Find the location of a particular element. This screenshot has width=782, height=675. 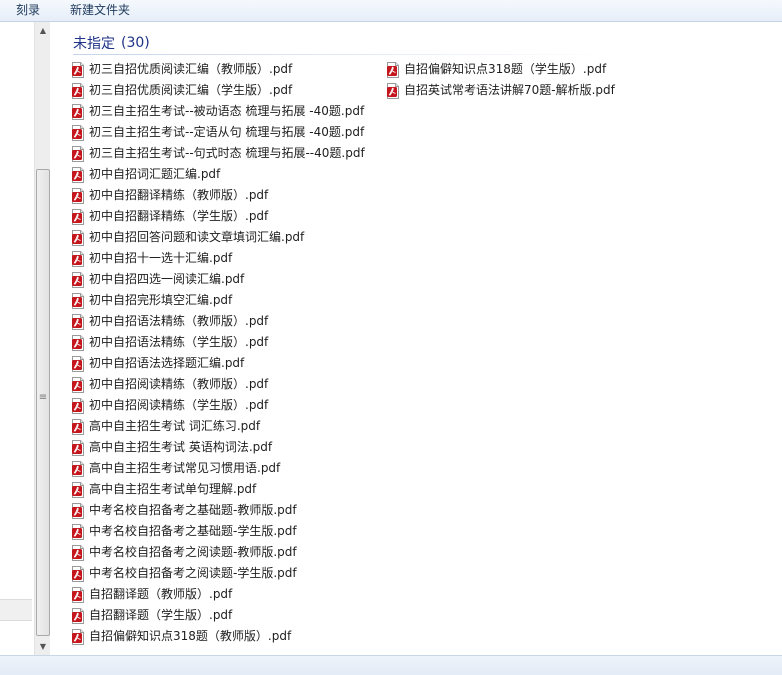

file-name: 初三自招优质阅读汇编（学生版）.pdf is located at coordinates (191, 90).